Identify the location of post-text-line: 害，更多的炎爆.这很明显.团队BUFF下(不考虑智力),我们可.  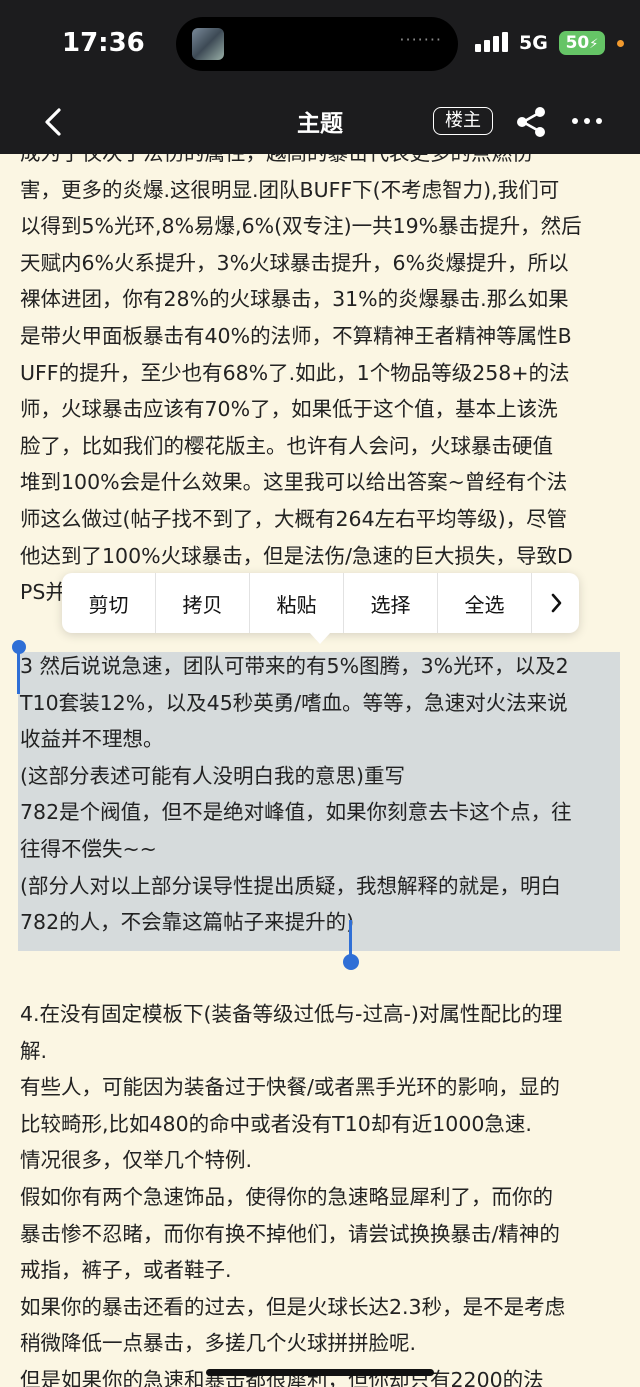
(290, 189).